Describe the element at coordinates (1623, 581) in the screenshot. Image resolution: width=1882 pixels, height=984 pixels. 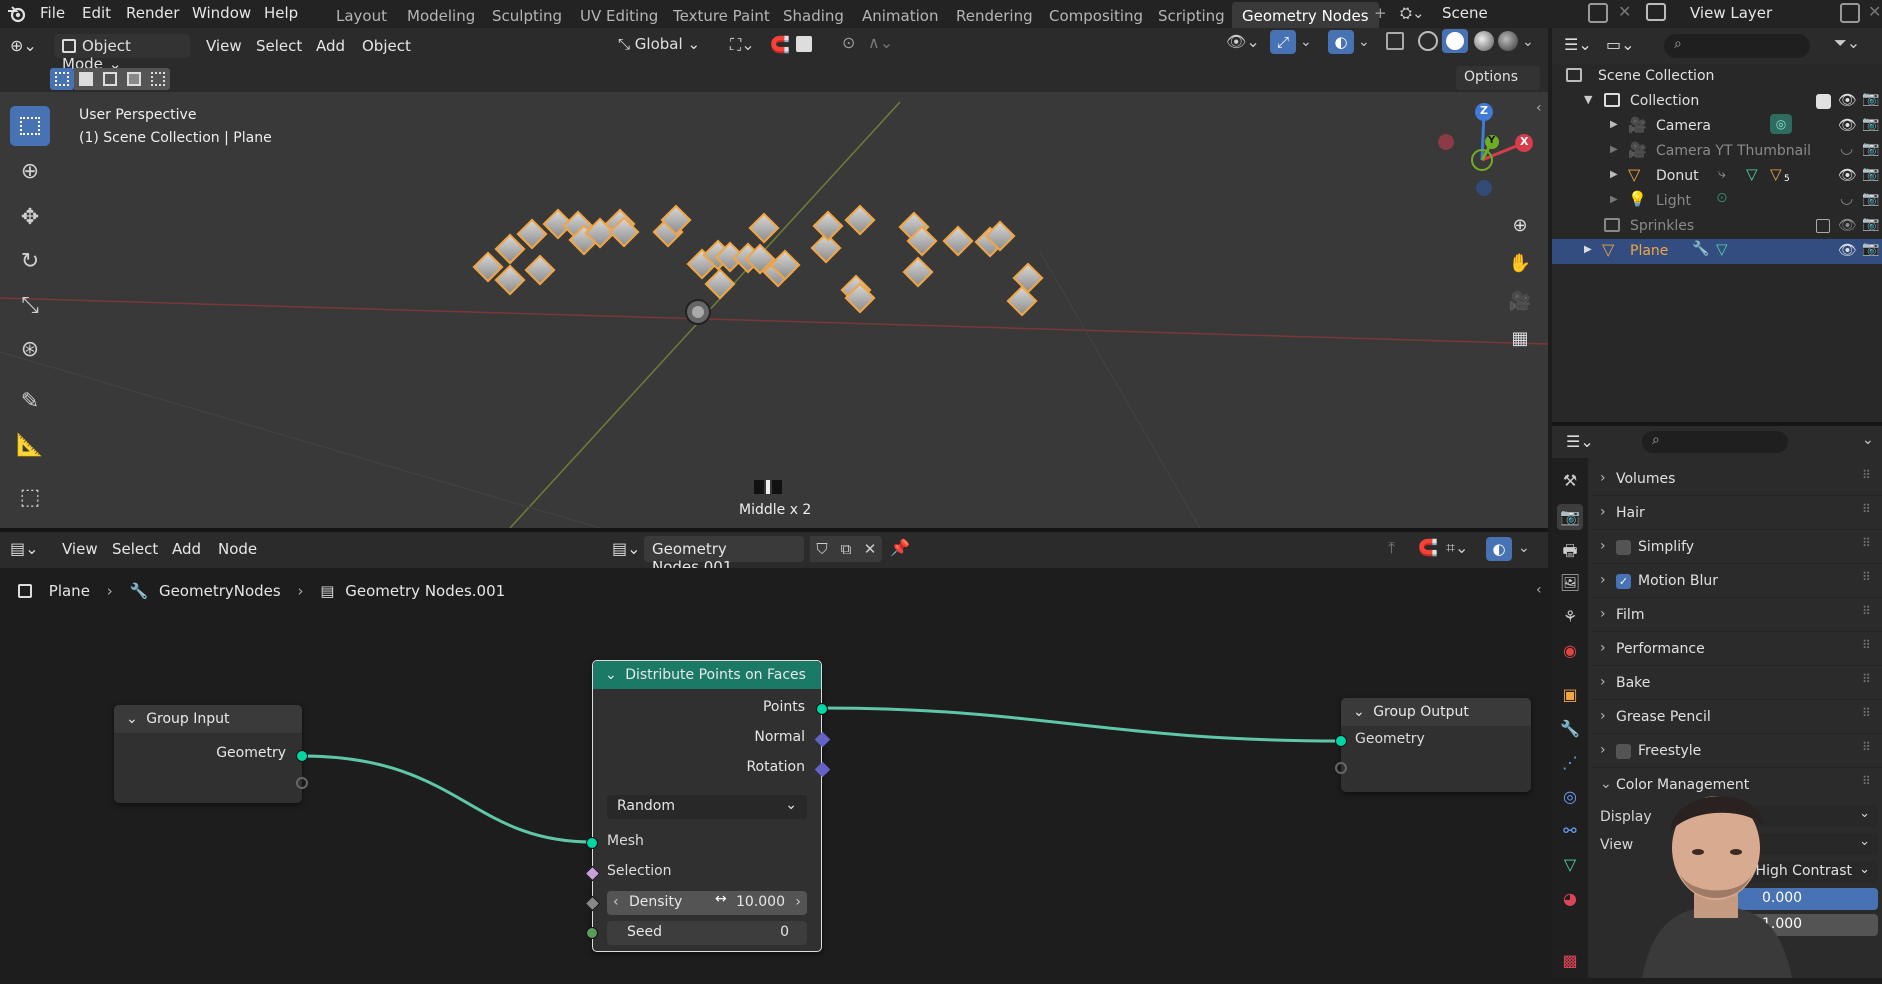
I see `motion-blur-checkbox: ✓` at that location.